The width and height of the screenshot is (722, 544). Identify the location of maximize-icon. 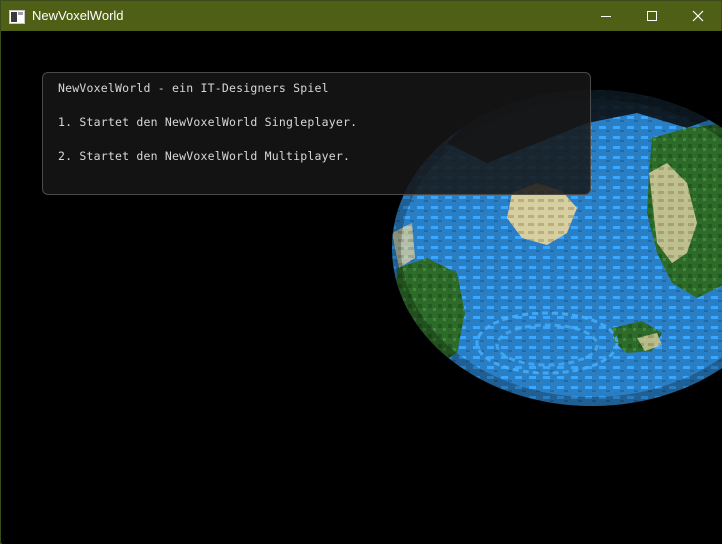
(652, 16).